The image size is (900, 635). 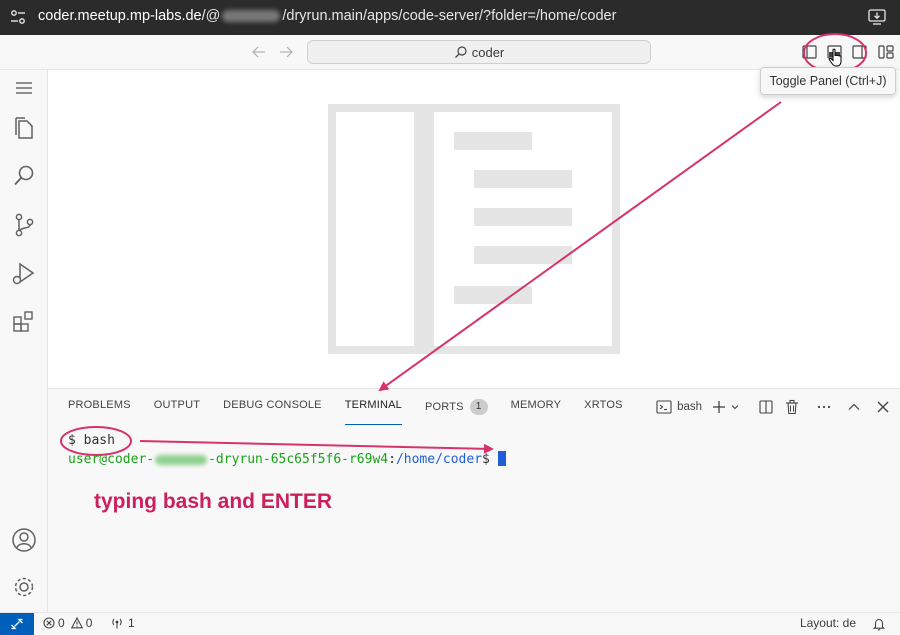 What do you see at coordinates (286, 52) in the screenshot?
I see `arrow-right-icon` at bounding box center [286, 52].